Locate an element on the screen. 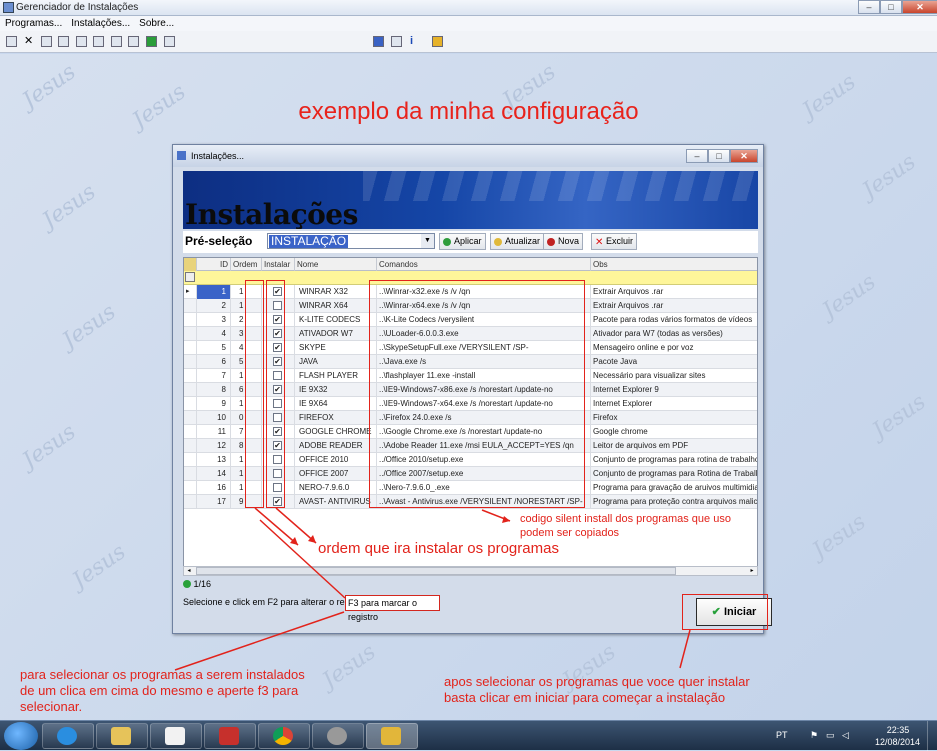 Image resolution: width=937 pixels, height=751 pixels. annotation-arrows is located at coordinates (432, 589).